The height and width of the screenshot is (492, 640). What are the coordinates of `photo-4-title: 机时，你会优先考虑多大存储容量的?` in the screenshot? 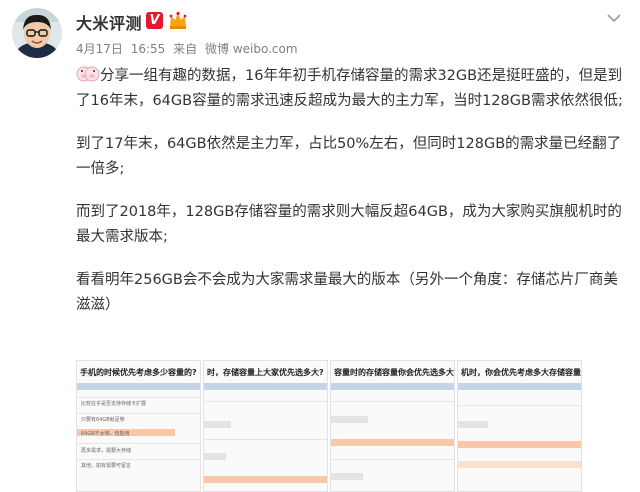 It's located at (521, 372).